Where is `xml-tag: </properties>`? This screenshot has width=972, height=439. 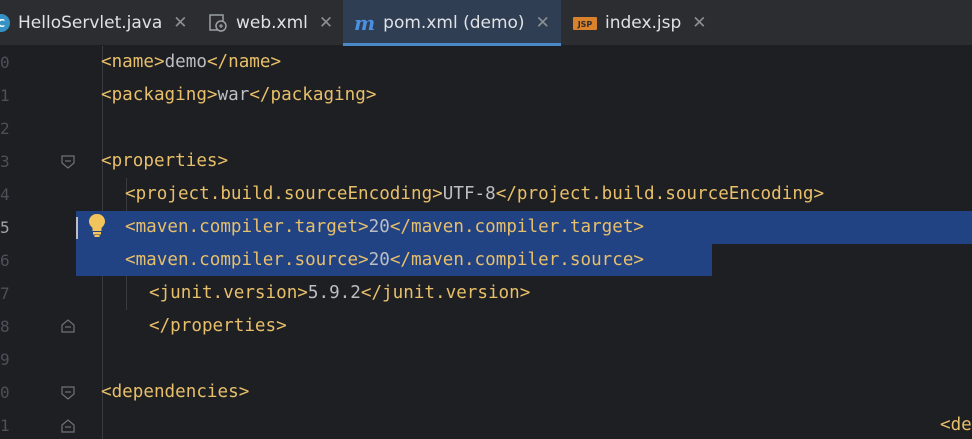 xml-tag: </properties> is located at coordinates (218, 326).